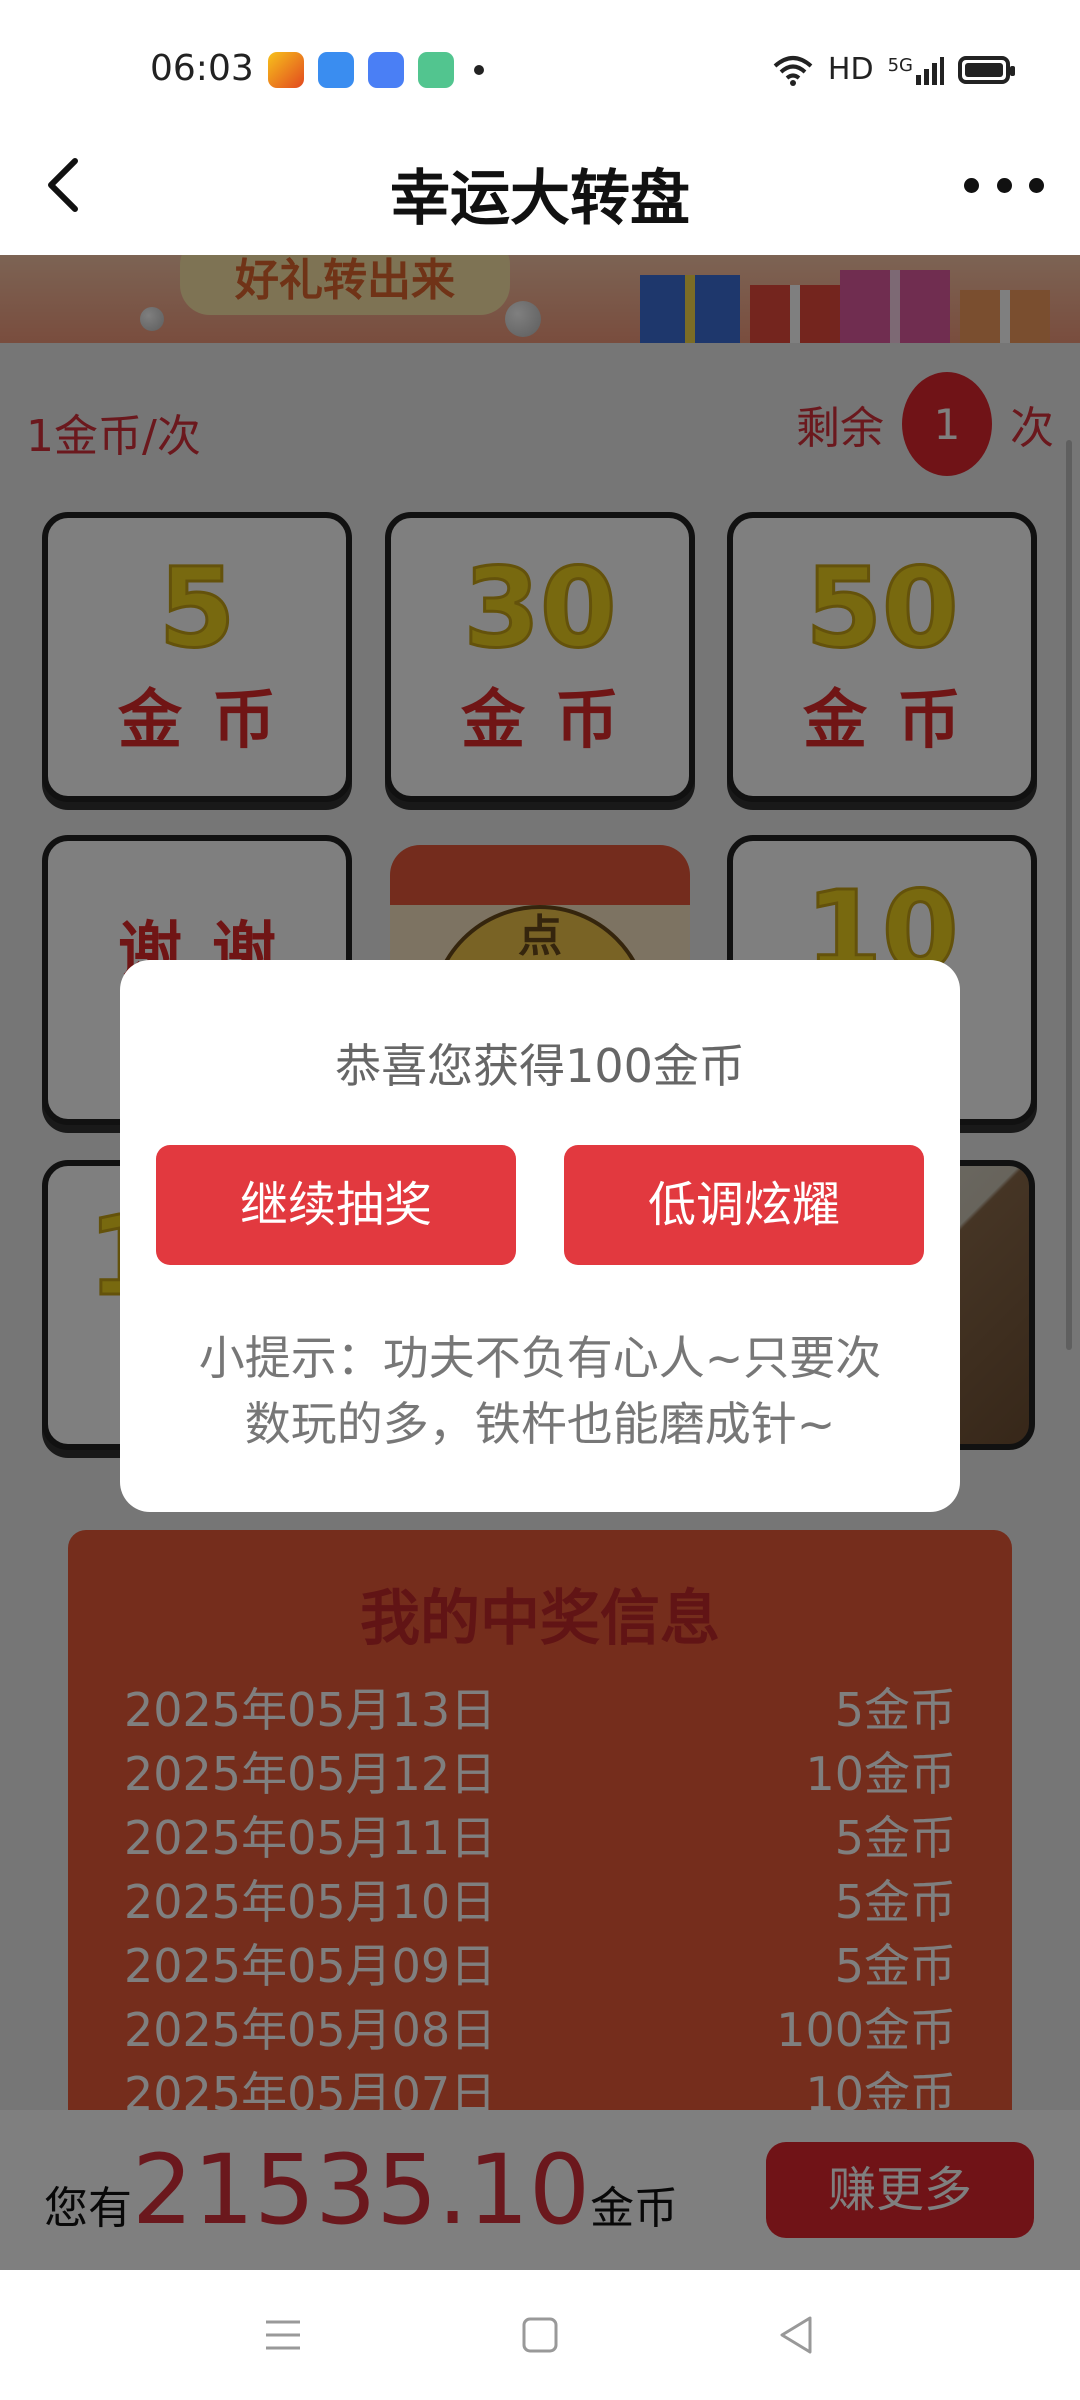 The width and height of the screenshot is (1080, 2400). I want to click on signal-icon, so click(930, 70).